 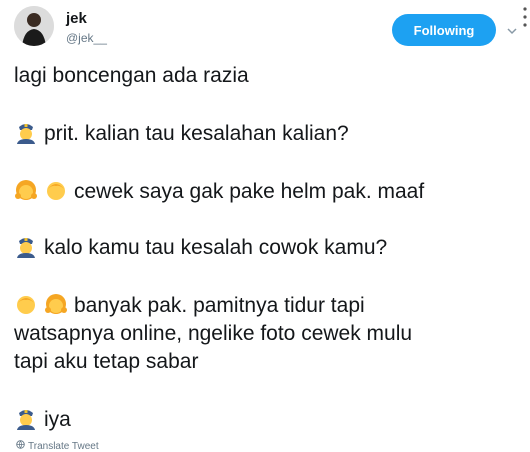 I want to click on user-name: jek, so click(x=76, y=18).